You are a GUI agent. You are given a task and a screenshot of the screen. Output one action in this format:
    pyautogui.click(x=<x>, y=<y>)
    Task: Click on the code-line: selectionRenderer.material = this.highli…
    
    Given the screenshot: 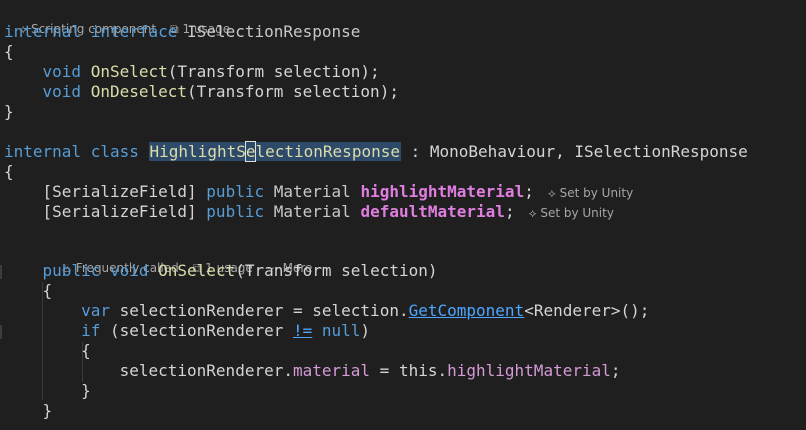 What is the action you would take?
    pyautogui.click(x=312, y=371)
    